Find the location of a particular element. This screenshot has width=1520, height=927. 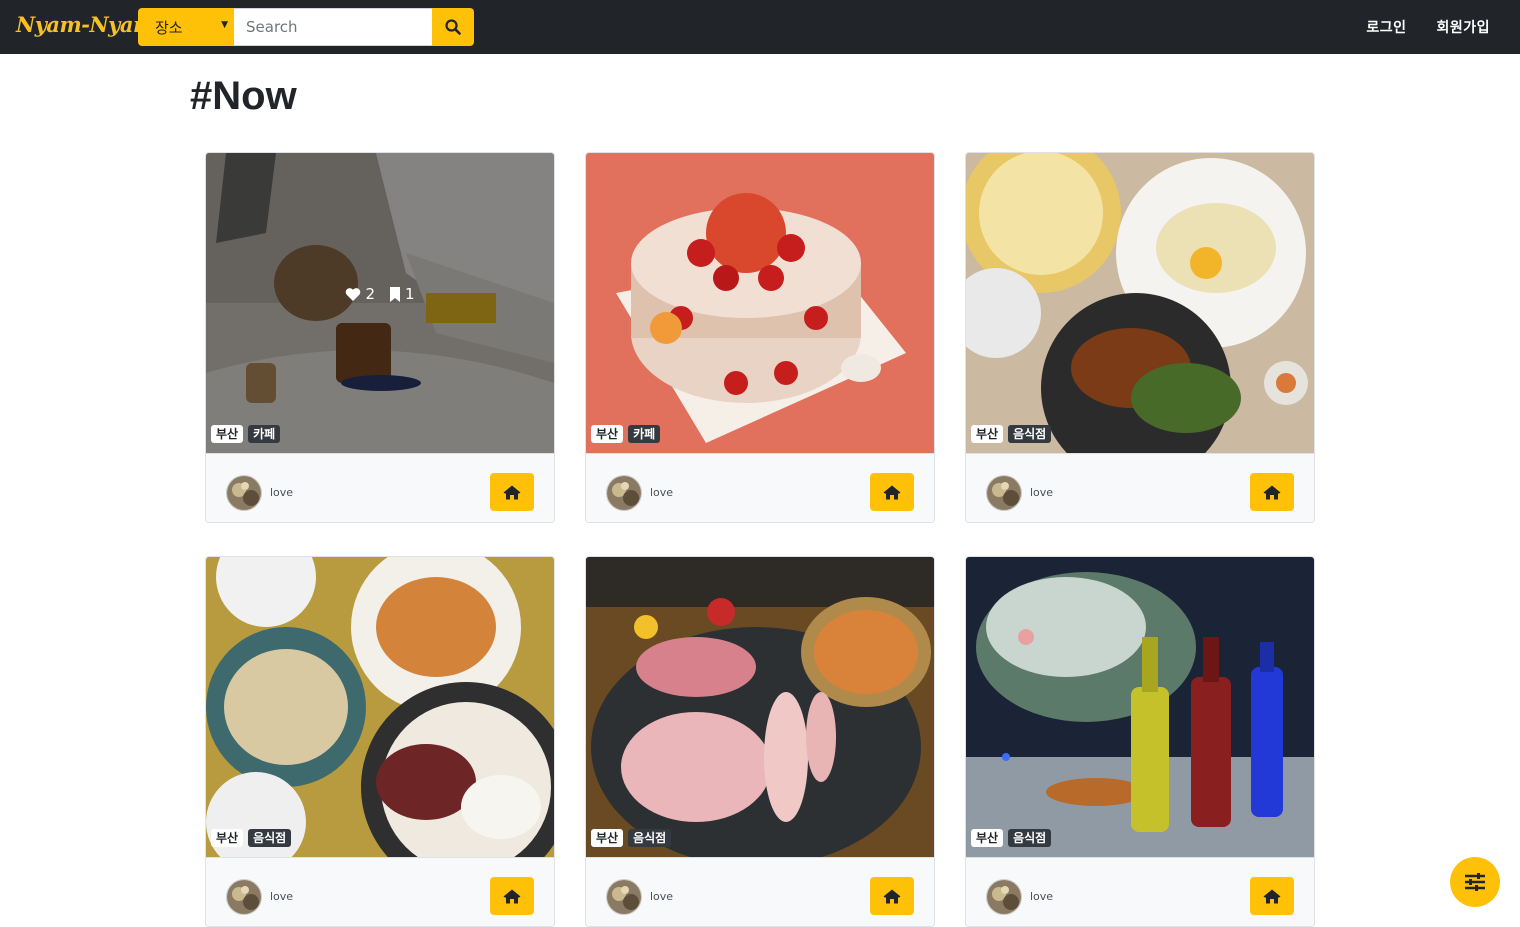

pasta-steak-photo is located at coordinates (380, 707).